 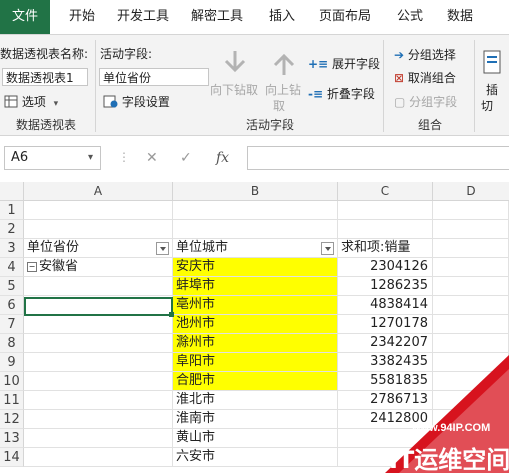 I want to click on insert-slicer-button: 插 切, so click(x=493, y=79).